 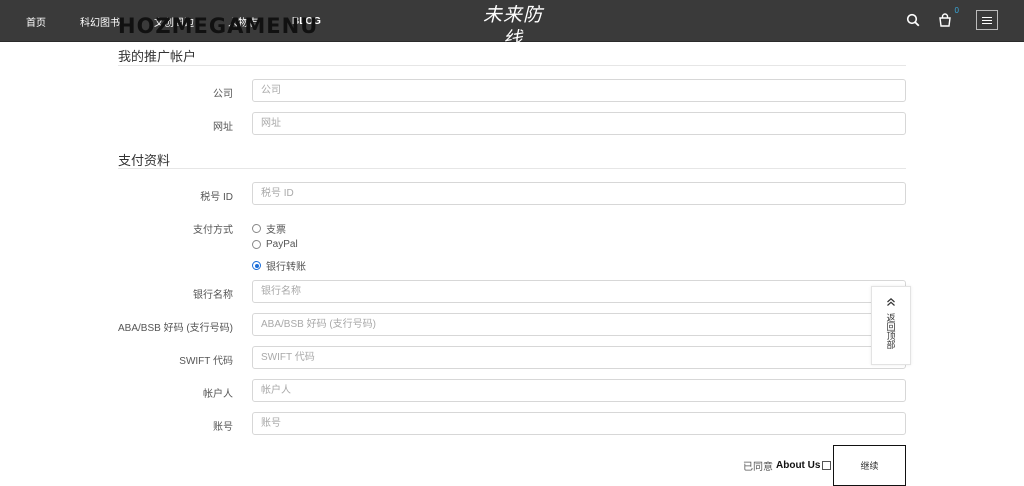 I want to click on logo-english: Future Defense, so click(x=513, y=54).